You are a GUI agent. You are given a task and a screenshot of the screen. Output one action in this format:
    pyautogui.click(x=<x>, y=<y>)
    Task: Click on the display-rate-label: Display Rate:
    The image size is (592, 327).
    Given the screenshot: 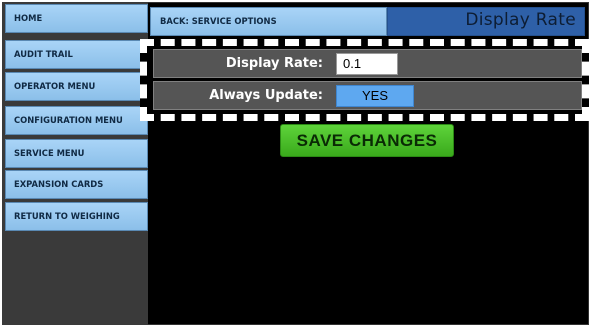 What is the action you would take?
    pyautogui.click(x=274, y=63)
    